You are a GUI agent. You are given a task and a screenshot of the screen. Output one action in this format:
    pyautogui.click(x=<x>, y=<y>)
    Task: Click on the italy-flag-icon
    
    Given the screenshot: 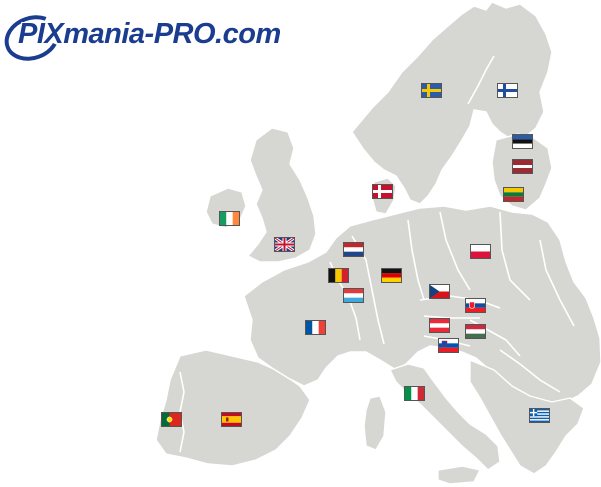 What is the action you would take?
    pyautogui.click(x=414, y=393)
    